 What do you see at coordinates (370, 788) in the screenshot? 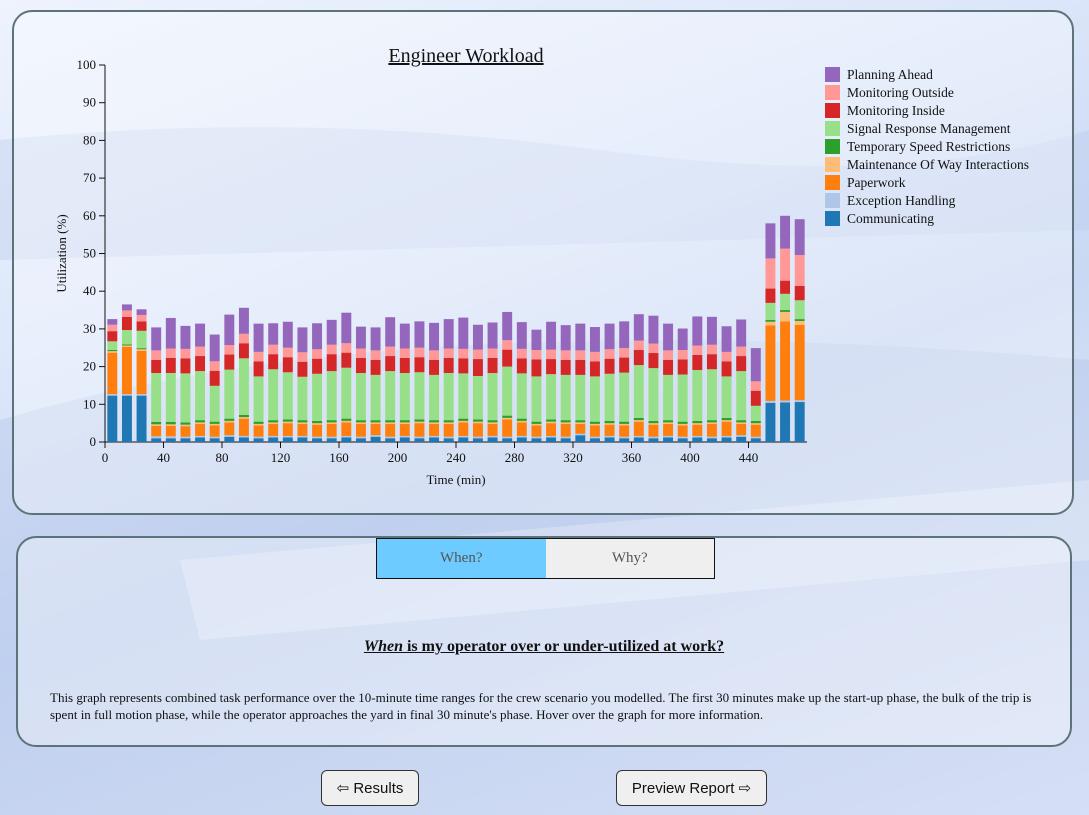
I see `results-button: ⇦ Results` at bounding box center [370, 788].